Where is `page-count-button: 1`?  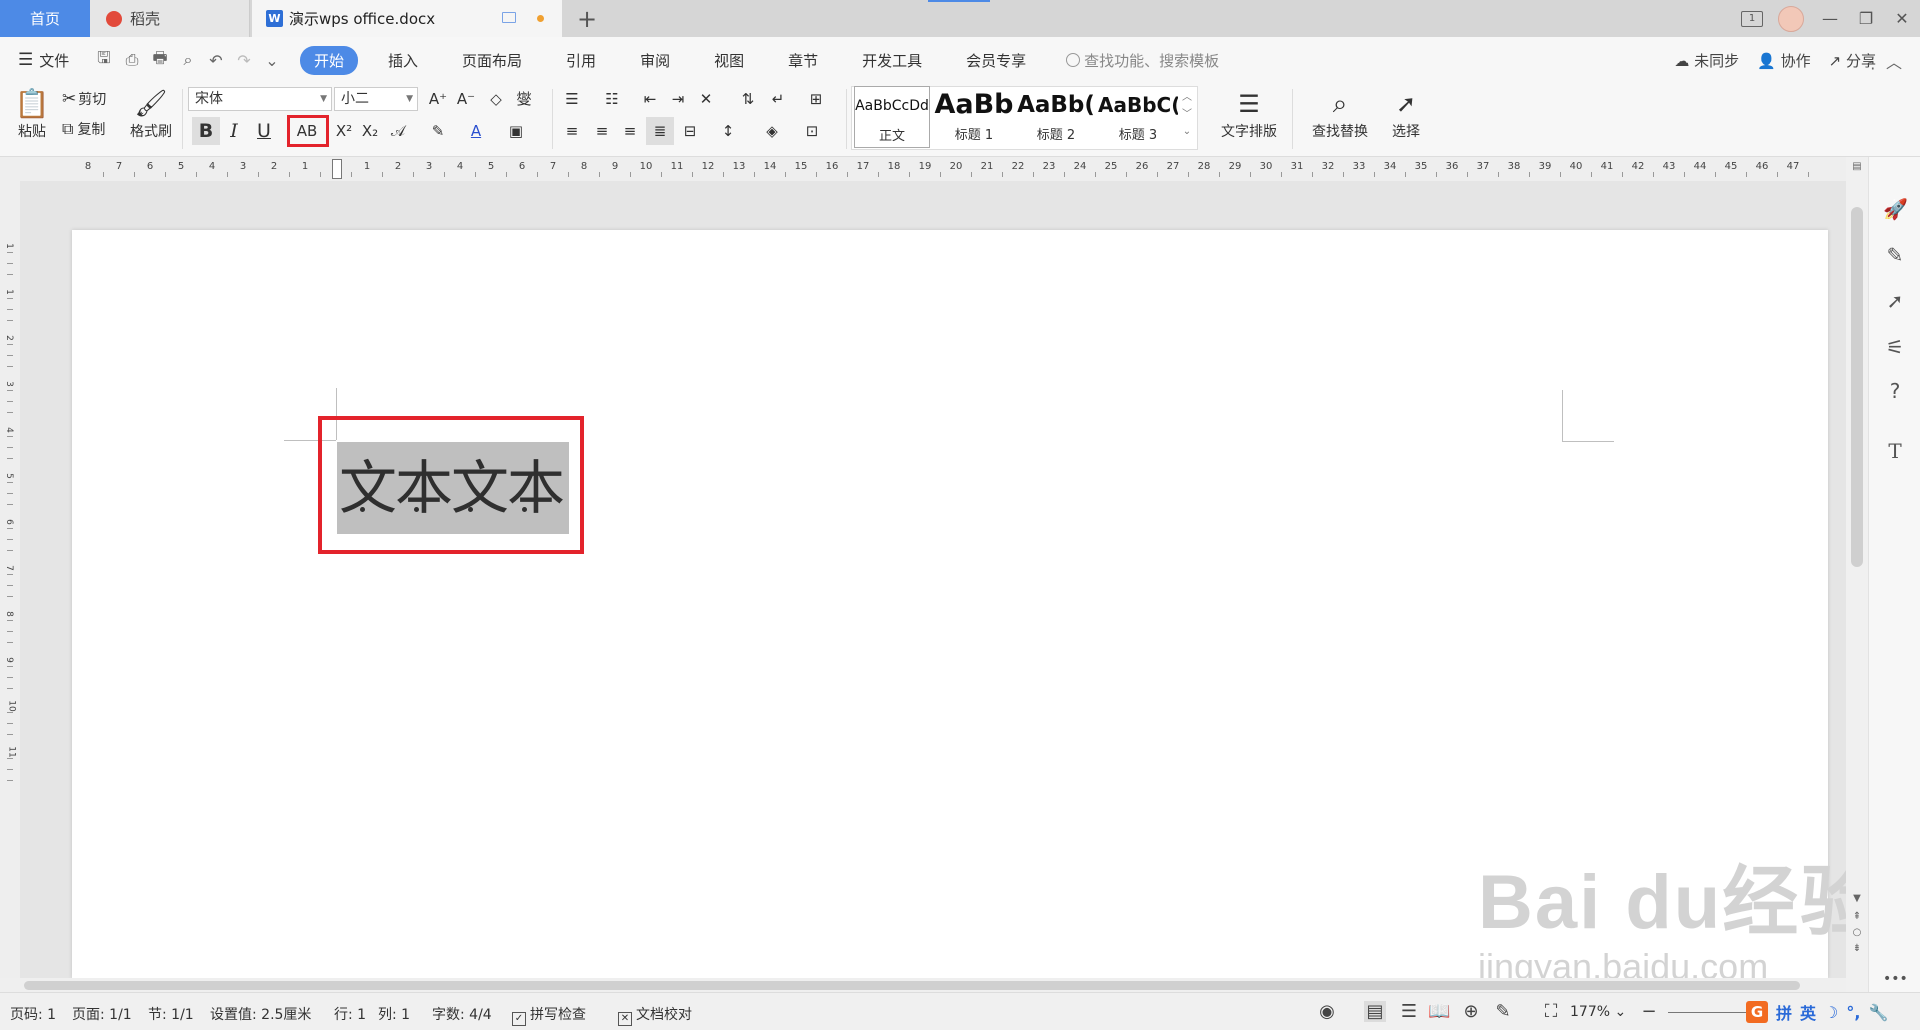
page-count-button: 1 is located at coordinates (1752, 18).